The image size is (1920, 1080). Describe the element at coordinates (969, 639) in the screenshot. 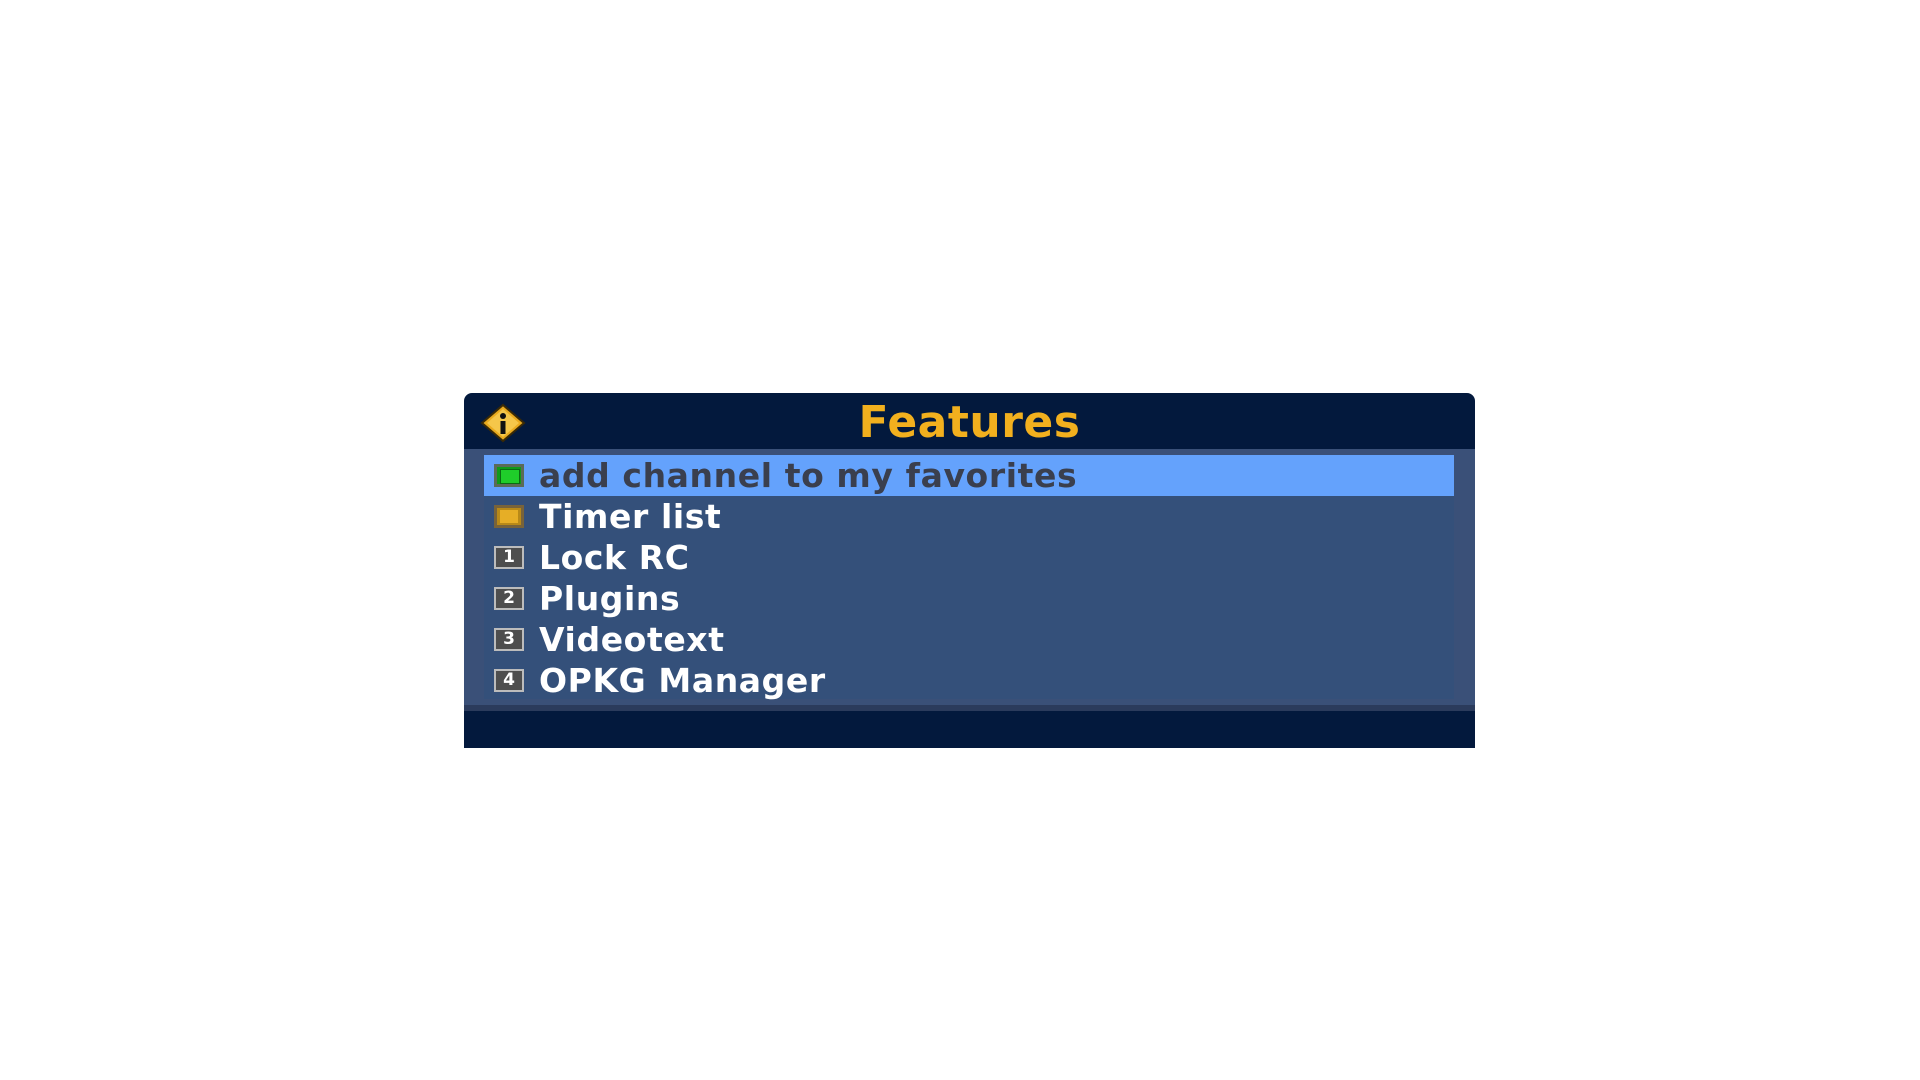

I see `menu-item-videotext: 3 Videotext` at that location.